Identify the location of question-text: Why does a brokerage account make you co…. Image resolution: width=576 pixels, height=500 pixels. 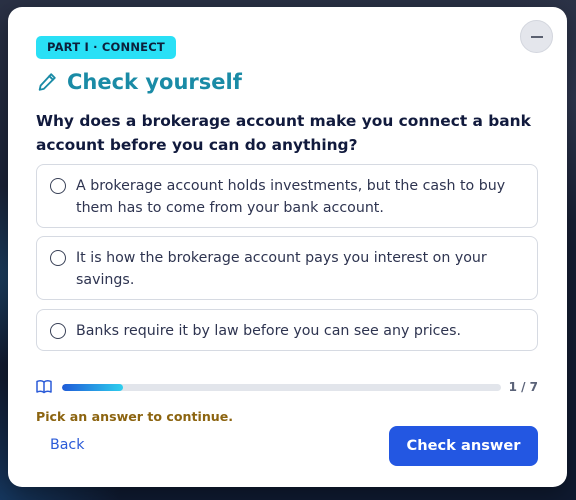
(283, 133).